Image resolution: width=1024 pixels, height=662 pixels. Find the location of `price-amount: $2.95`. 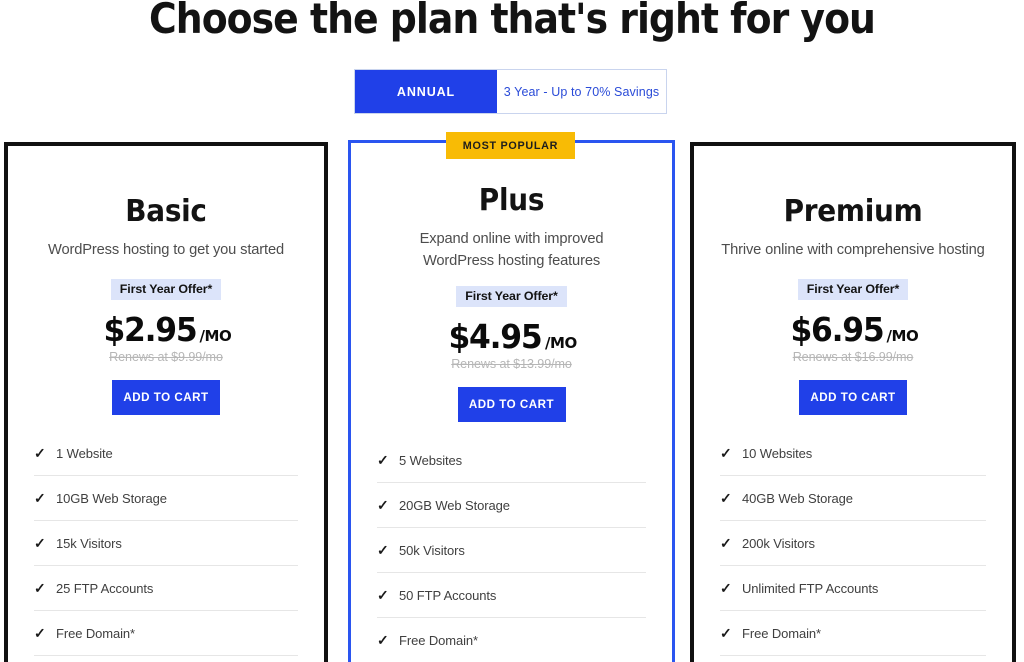

price-amount: $2.95 is located at coordinates (150, 329).